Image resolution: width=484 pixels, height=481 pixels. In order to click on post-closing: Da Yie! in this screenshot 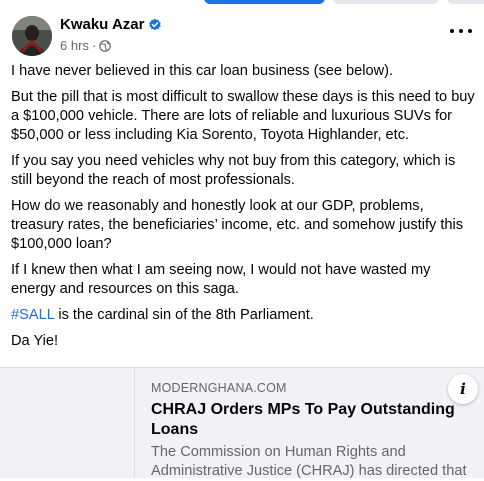, I will do `click(35, 341)`.